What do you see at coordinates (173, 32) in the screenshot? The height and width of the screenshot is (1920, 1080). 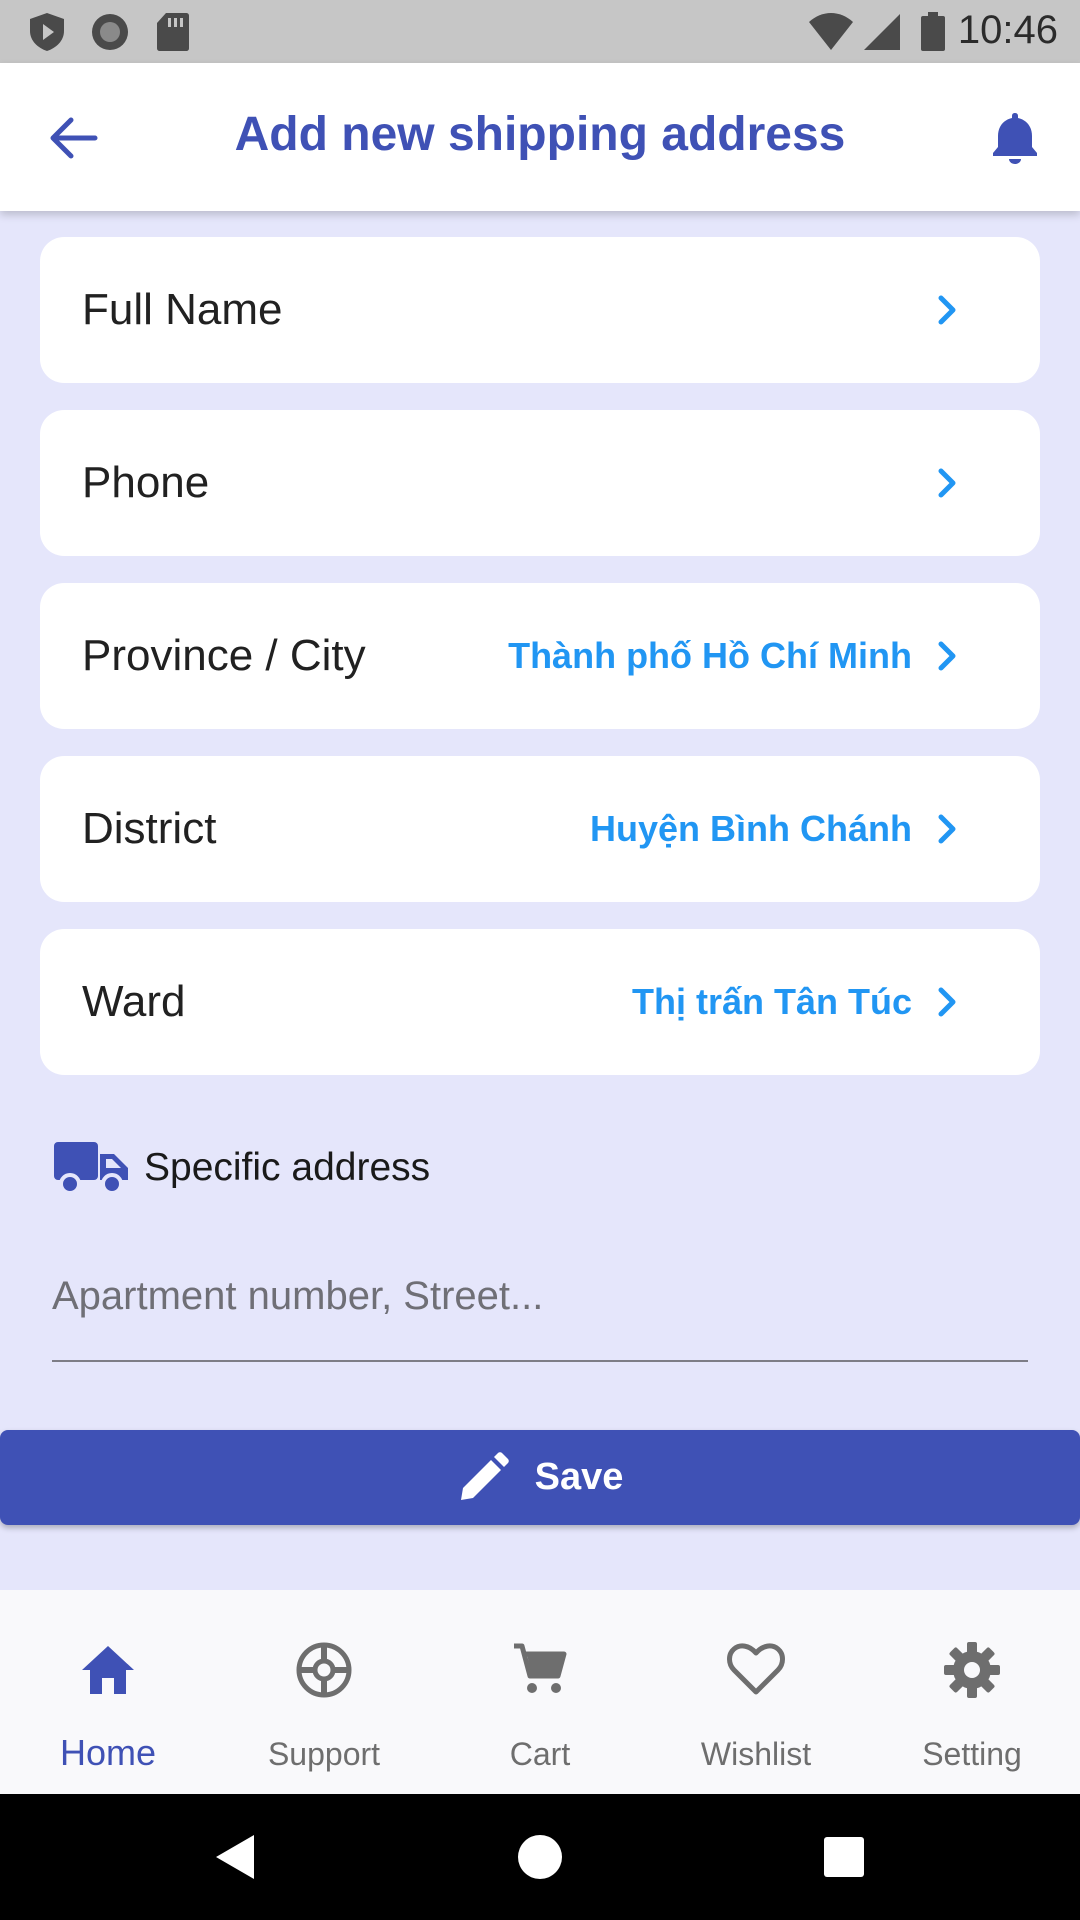 I see `sd-card-icon` at bounding box center [173, 32].